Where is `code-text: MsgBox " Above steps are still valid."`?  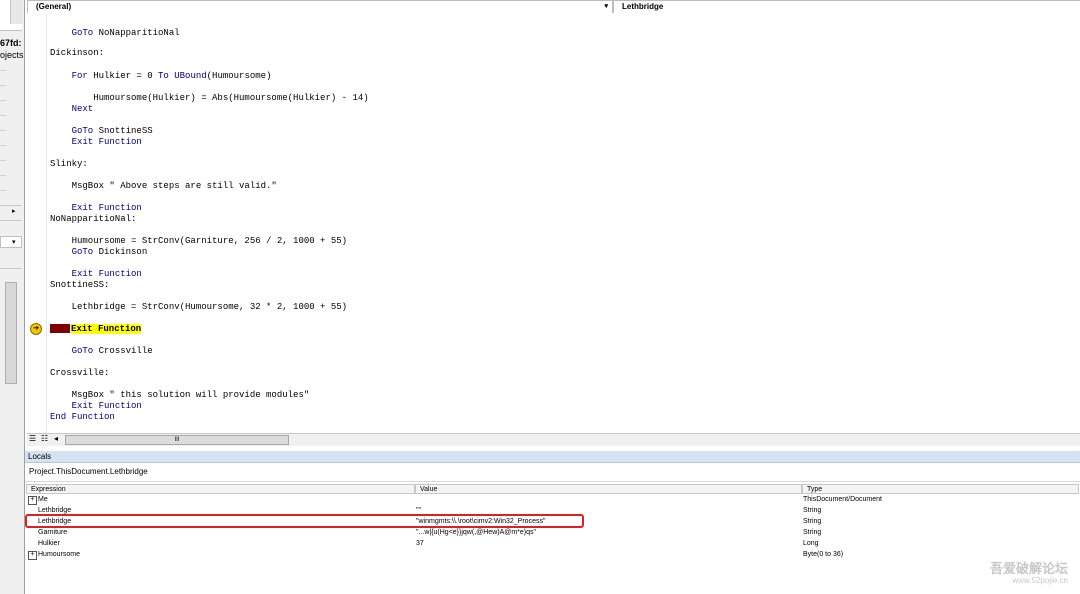 code-text: MsgBox " Above steps are still valid." is located at coordinates (163, 186).